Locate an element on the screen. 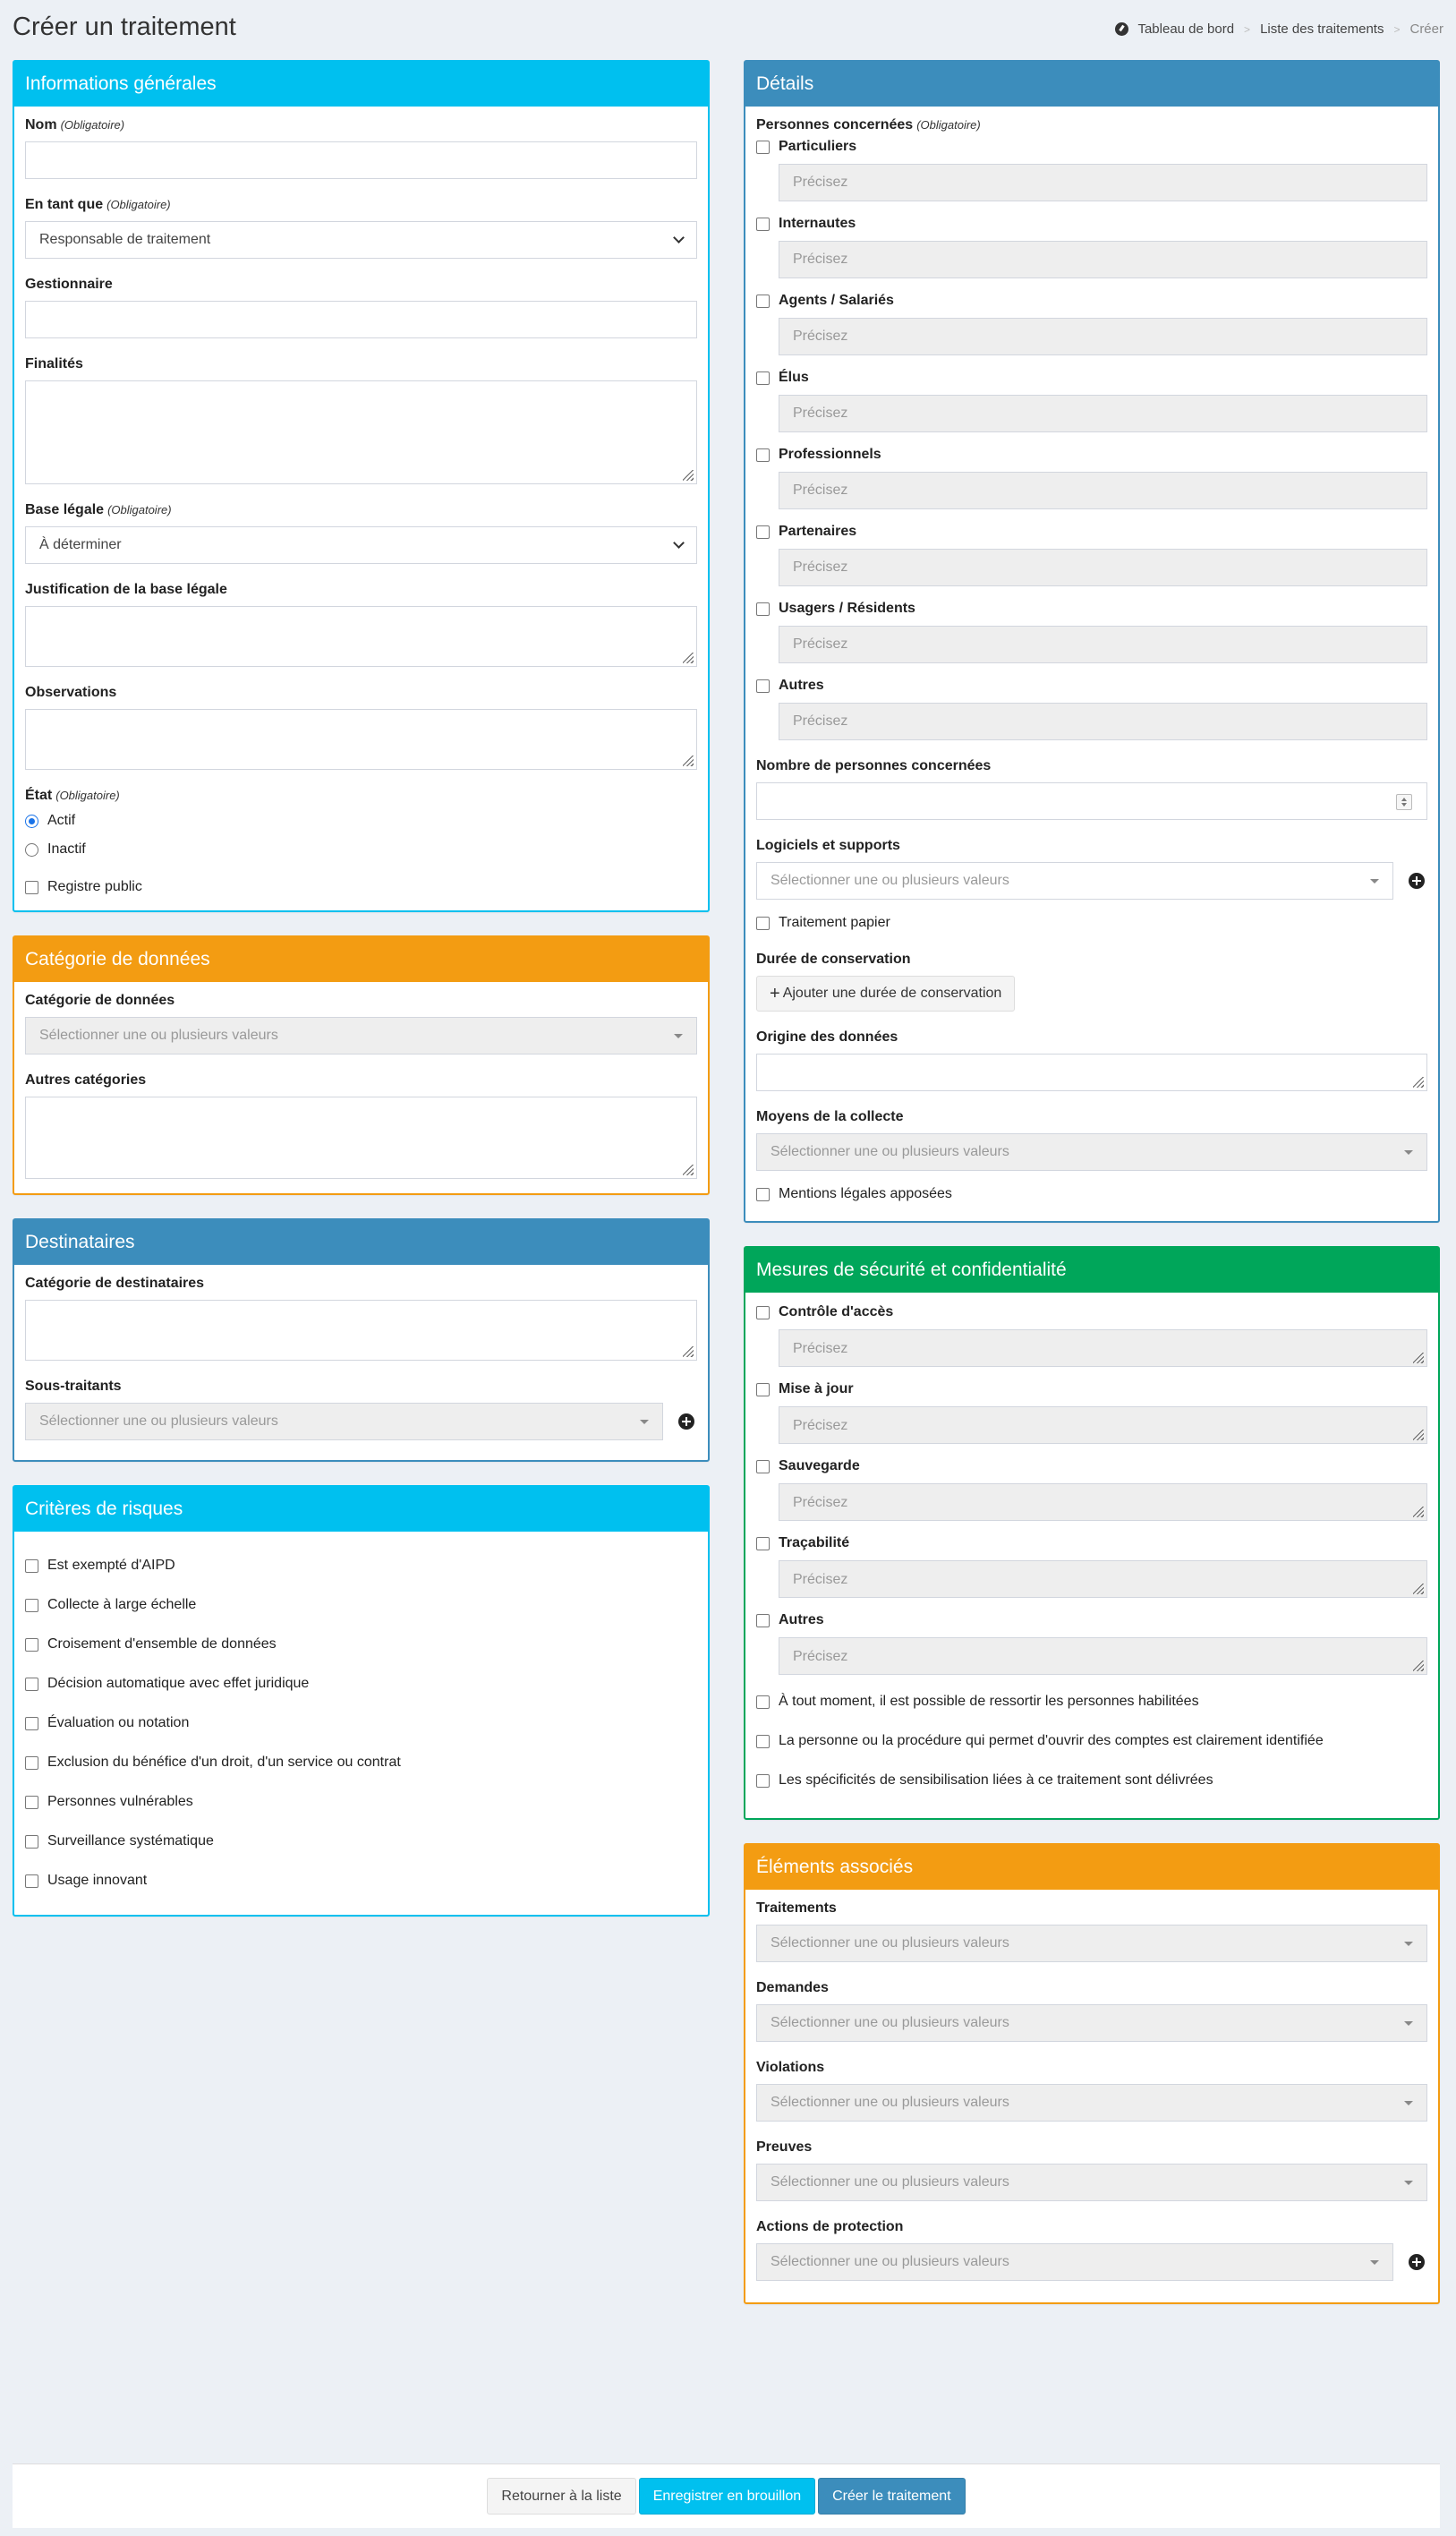  etat-actif-radio: Actif is located at coordinates (361, 821).